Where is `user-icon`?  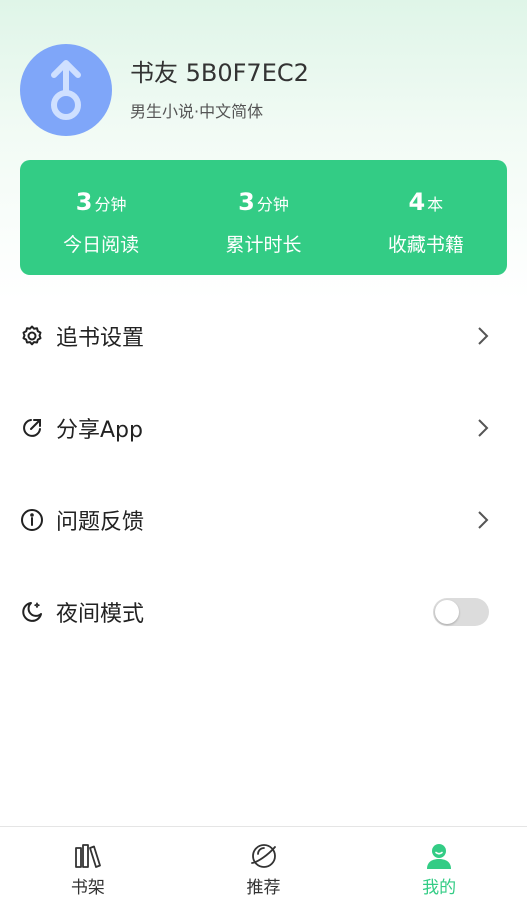 user-icon is located at coordinates (439, 856).